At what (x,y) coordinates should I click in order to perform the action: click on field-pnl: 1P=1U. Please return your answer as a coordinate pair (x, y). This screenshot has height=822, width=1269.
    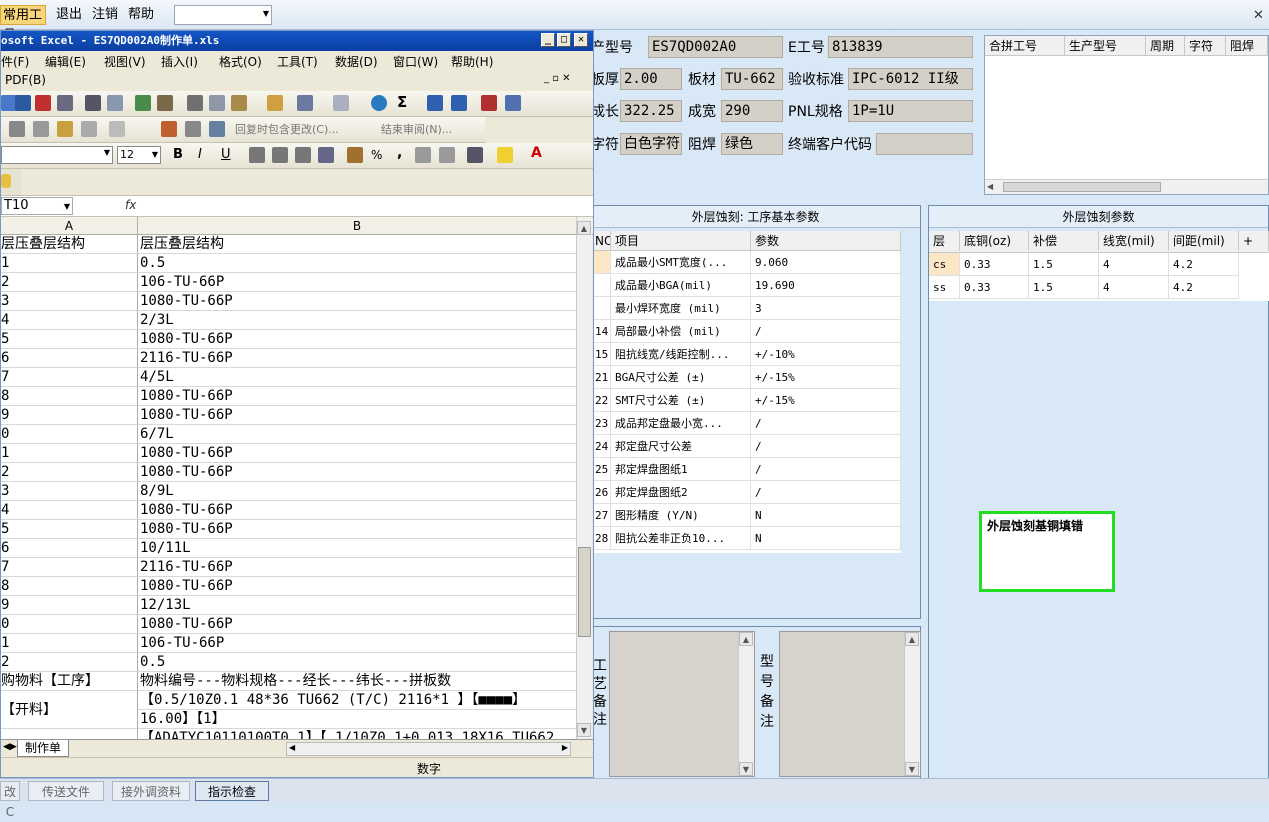
    Looking at the image, I should click on (910, 111).